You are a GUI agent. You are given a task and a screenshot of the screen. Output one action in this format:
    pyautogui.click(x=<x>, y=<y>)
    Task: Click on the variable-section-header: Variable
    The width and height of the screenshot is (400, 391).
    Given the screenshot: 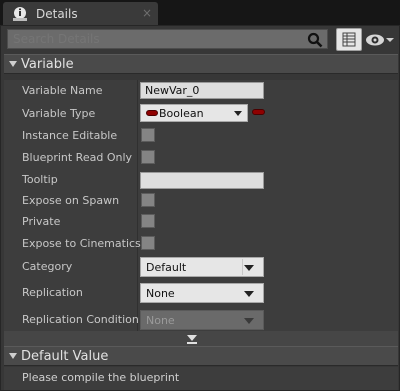 What is the action you would take?
    pyautogui.click(x=201, y=64)
    